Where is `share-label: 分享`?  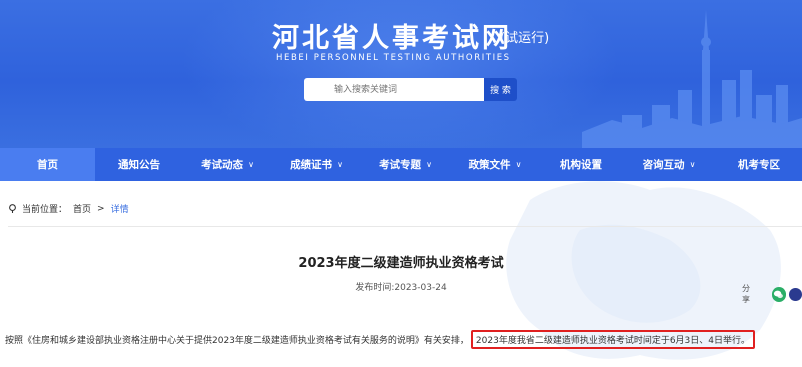
share-label: 分享 is located at coordinates (746, 294).